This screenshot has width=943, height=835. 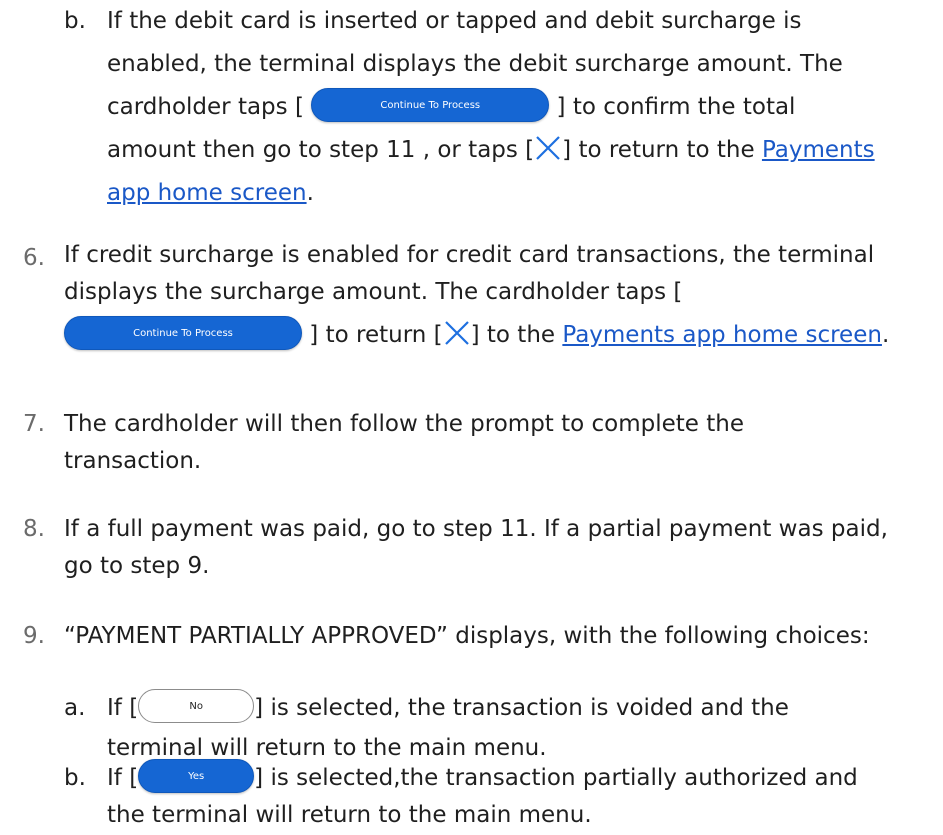 I want to click on list-number: 8., so click(x=34, y=529).